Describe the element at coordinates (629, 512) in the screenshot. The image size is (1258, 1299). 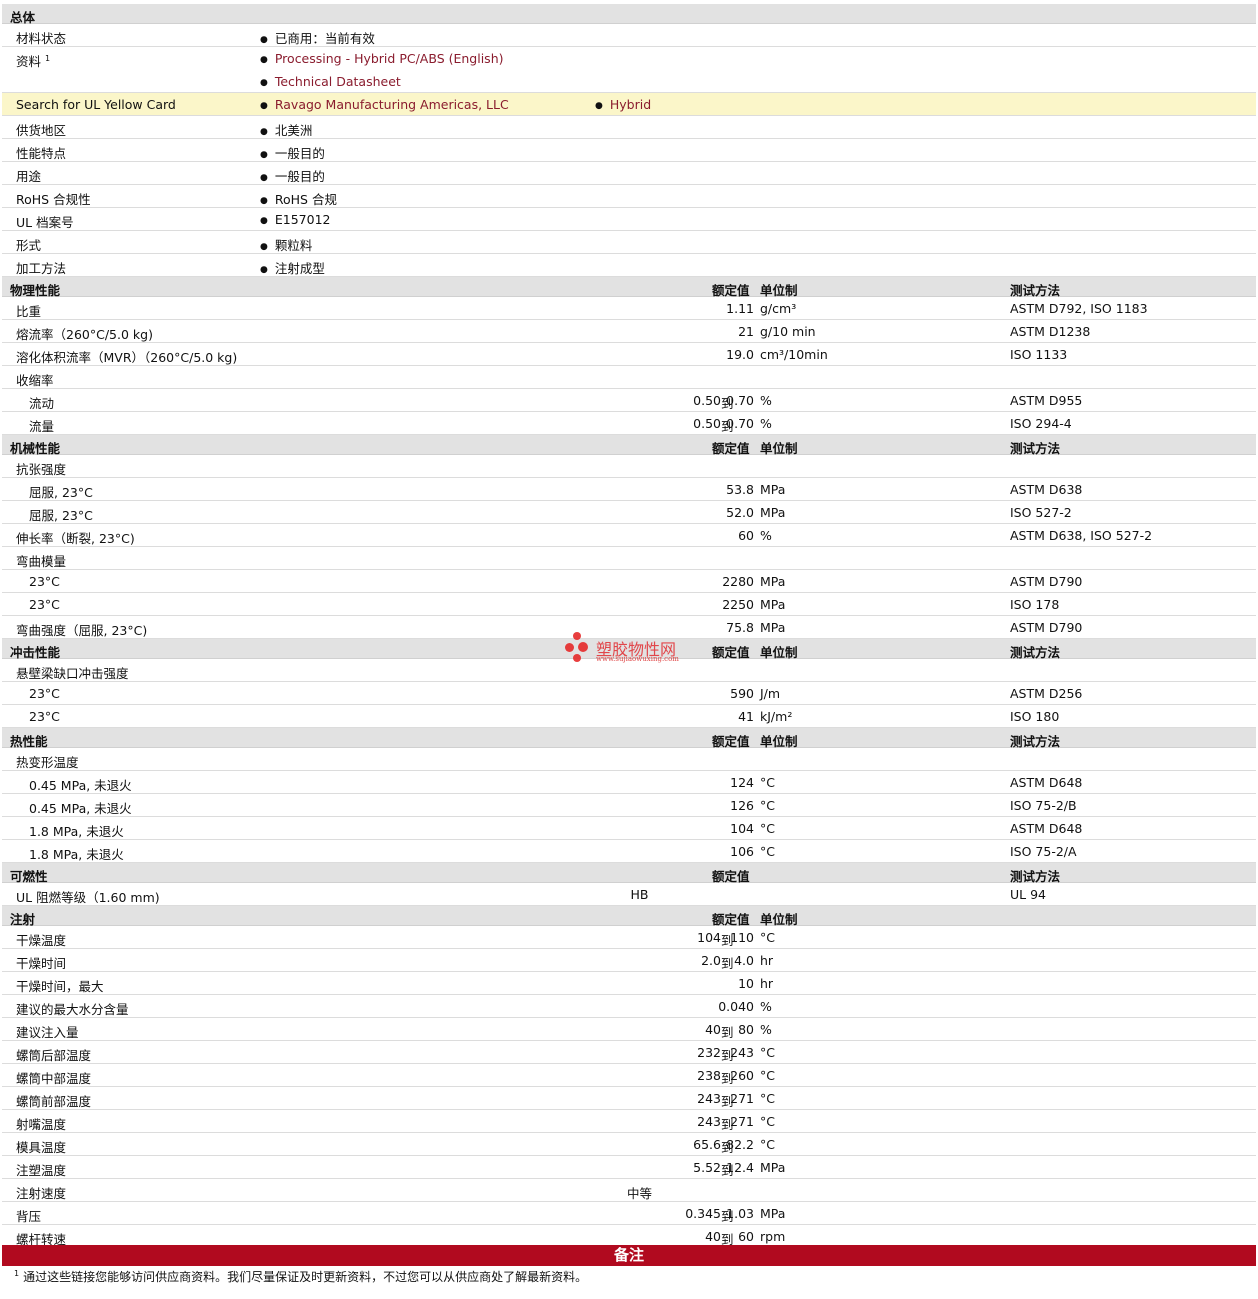
I see `property-row: 屈服, 23°C 52.0 MPa ISO 527-2` at that location.